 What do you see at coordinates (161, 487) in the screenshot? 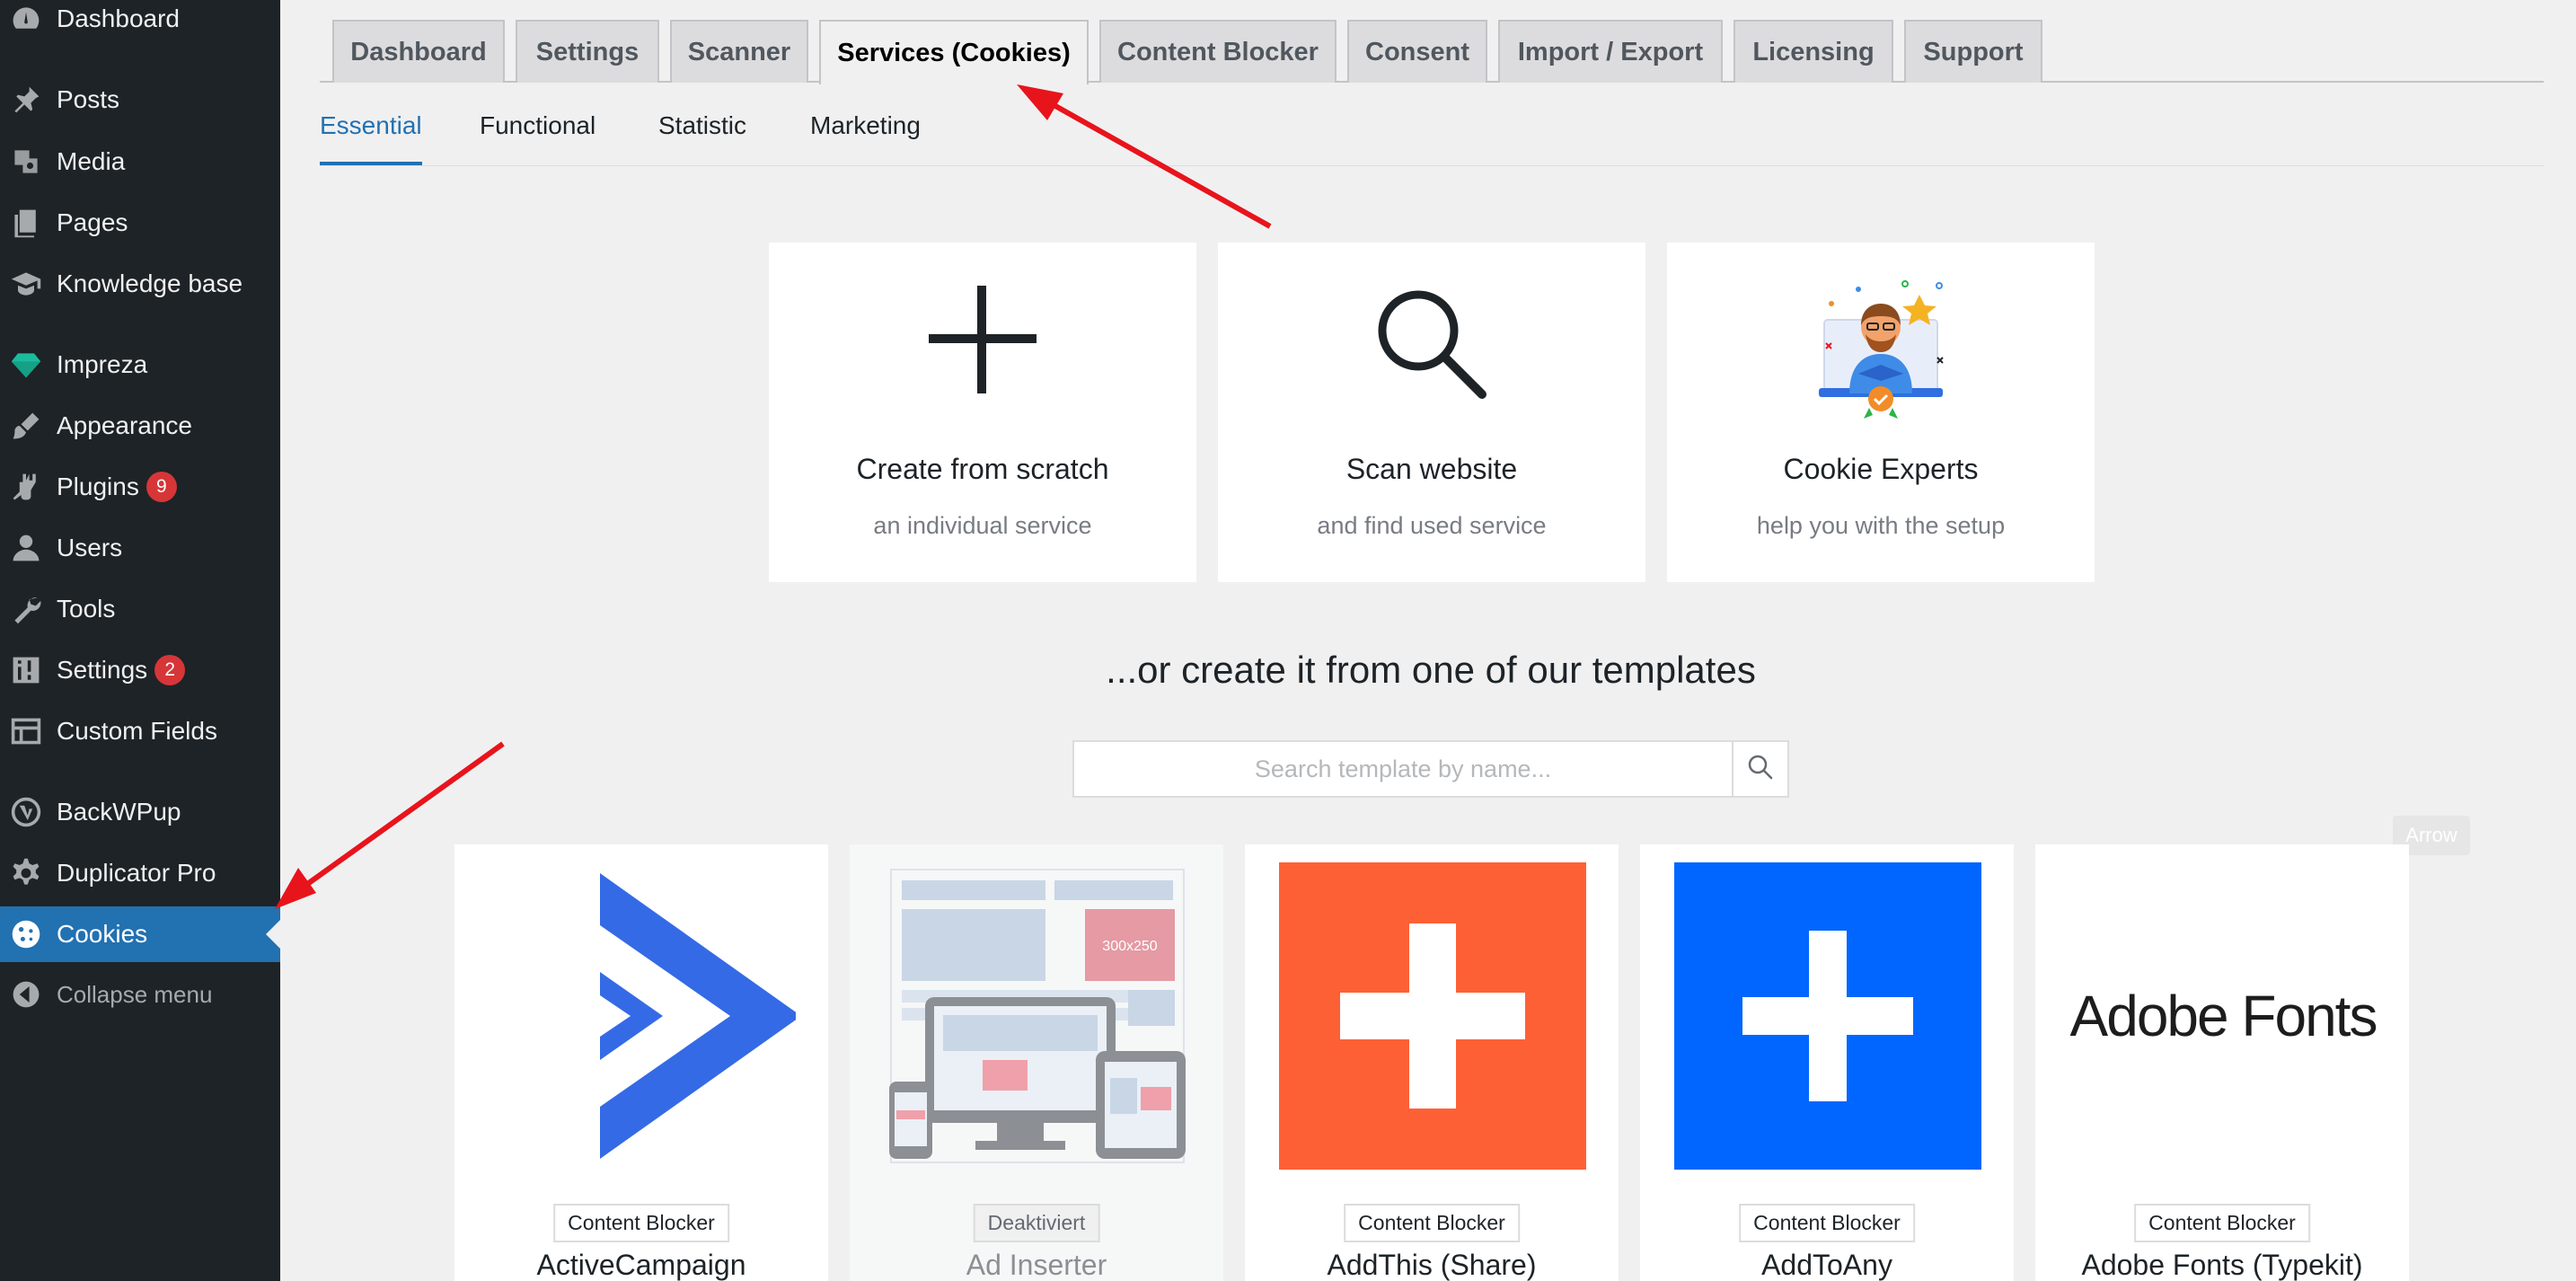
I see `plugins-update-badge: 9` at bounding box center [161, 487].